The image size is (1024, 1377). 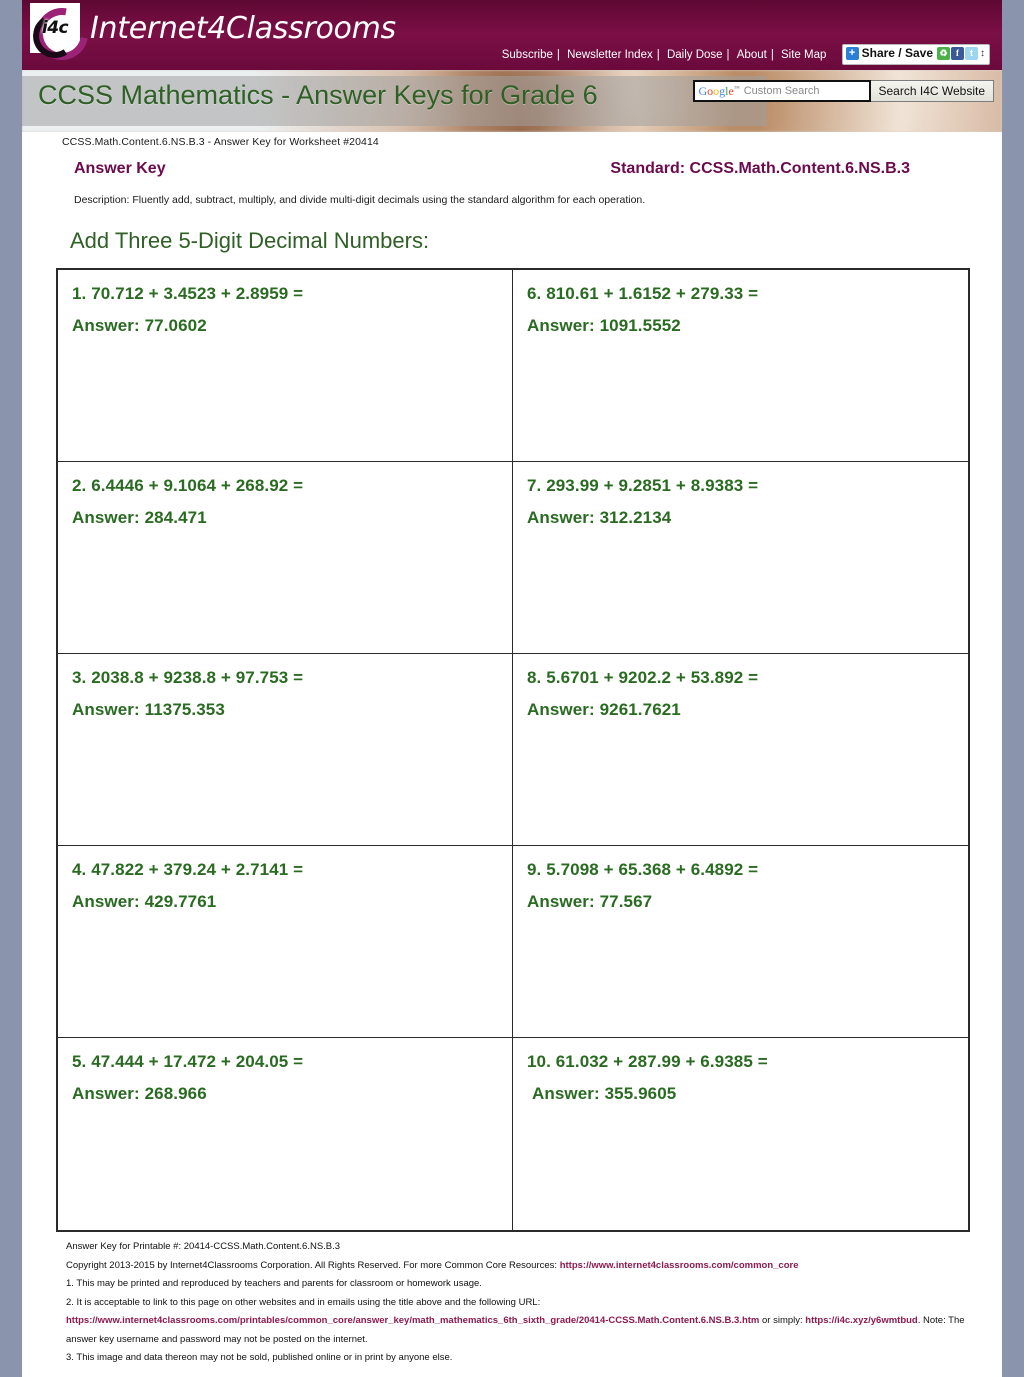 I want to click on standard-label: Standard: CCSS.Math.Content.6.NS.B.3, so click(x=760, y=168).